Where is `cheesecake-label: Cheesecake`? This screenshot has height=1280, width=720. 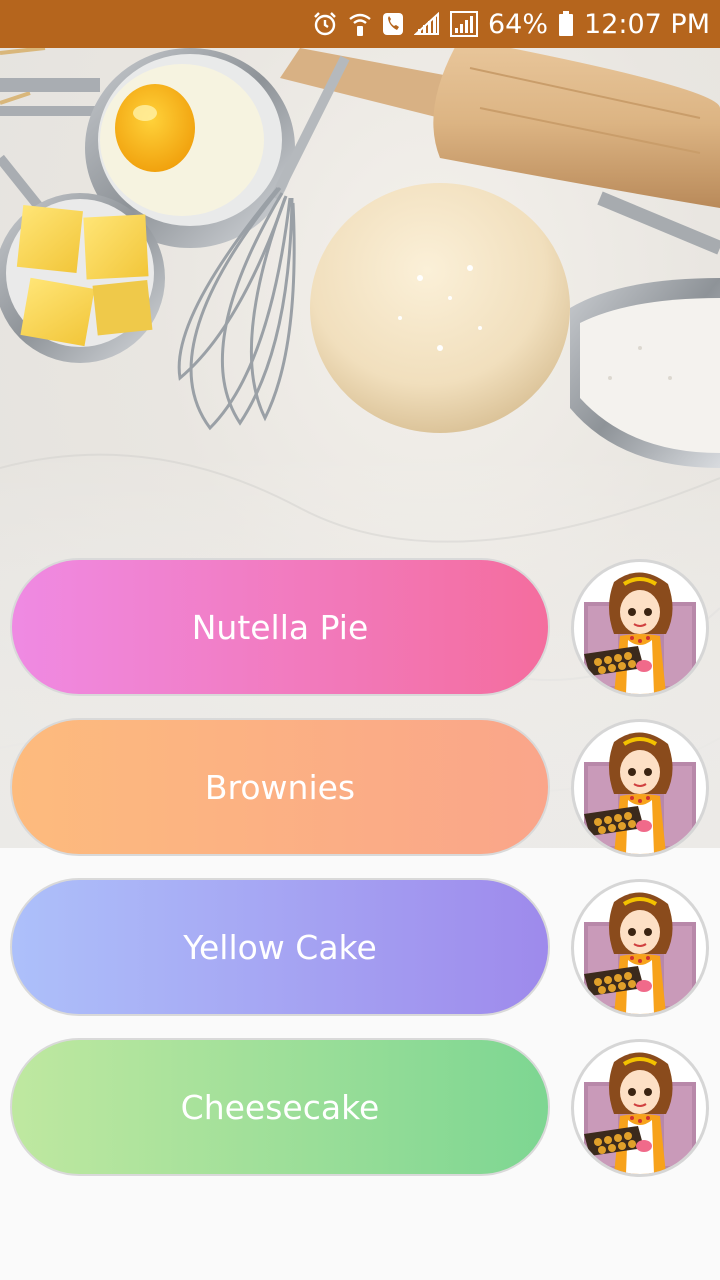
cheesecake-label: Cheesecake is located at coordinates (280, 1107).